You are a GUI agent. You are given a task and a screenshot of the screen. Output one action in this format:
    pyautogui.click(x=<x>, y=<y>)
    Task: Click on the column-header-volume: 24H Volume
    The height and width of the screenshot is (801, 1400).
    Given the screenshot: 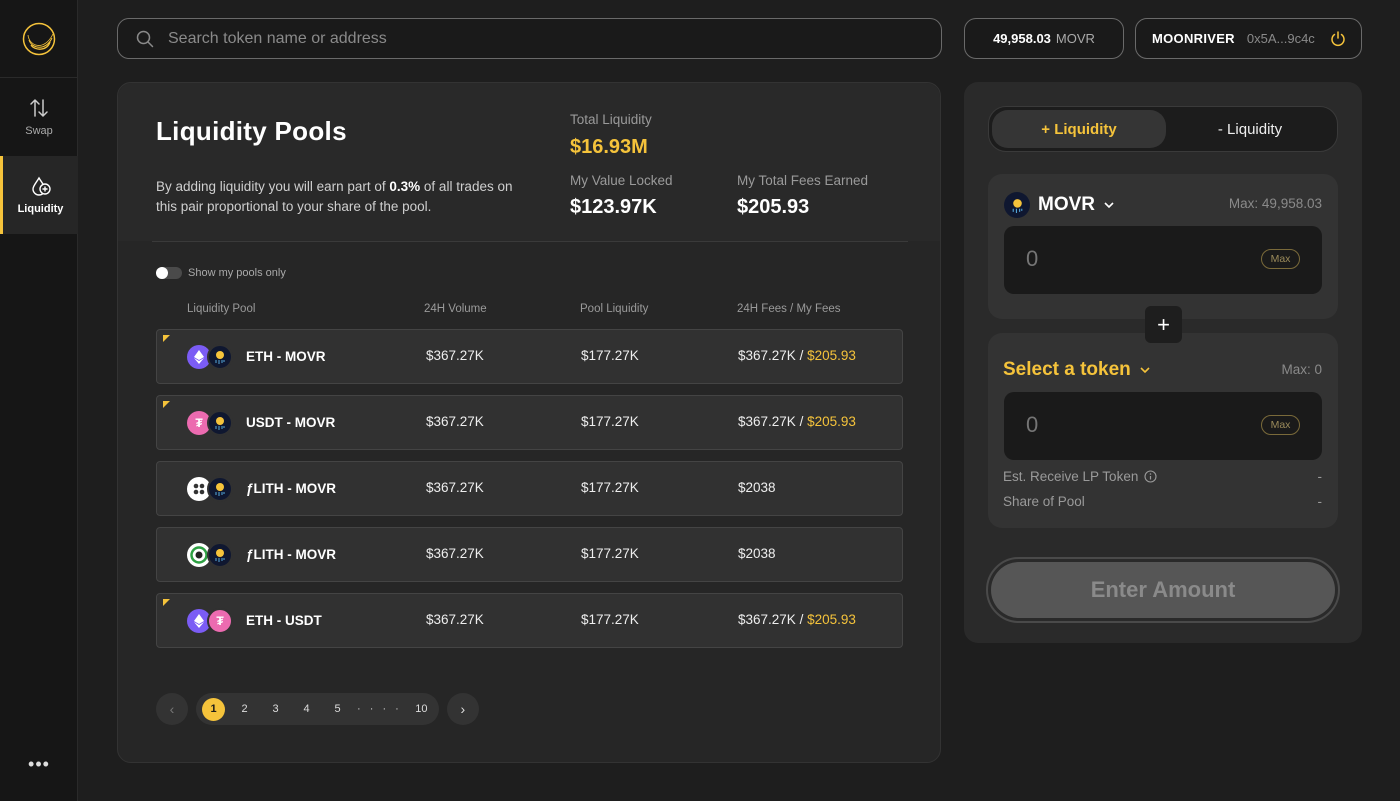 What is the action you would take?
    pyautogui.click(x=455, y=309)
    